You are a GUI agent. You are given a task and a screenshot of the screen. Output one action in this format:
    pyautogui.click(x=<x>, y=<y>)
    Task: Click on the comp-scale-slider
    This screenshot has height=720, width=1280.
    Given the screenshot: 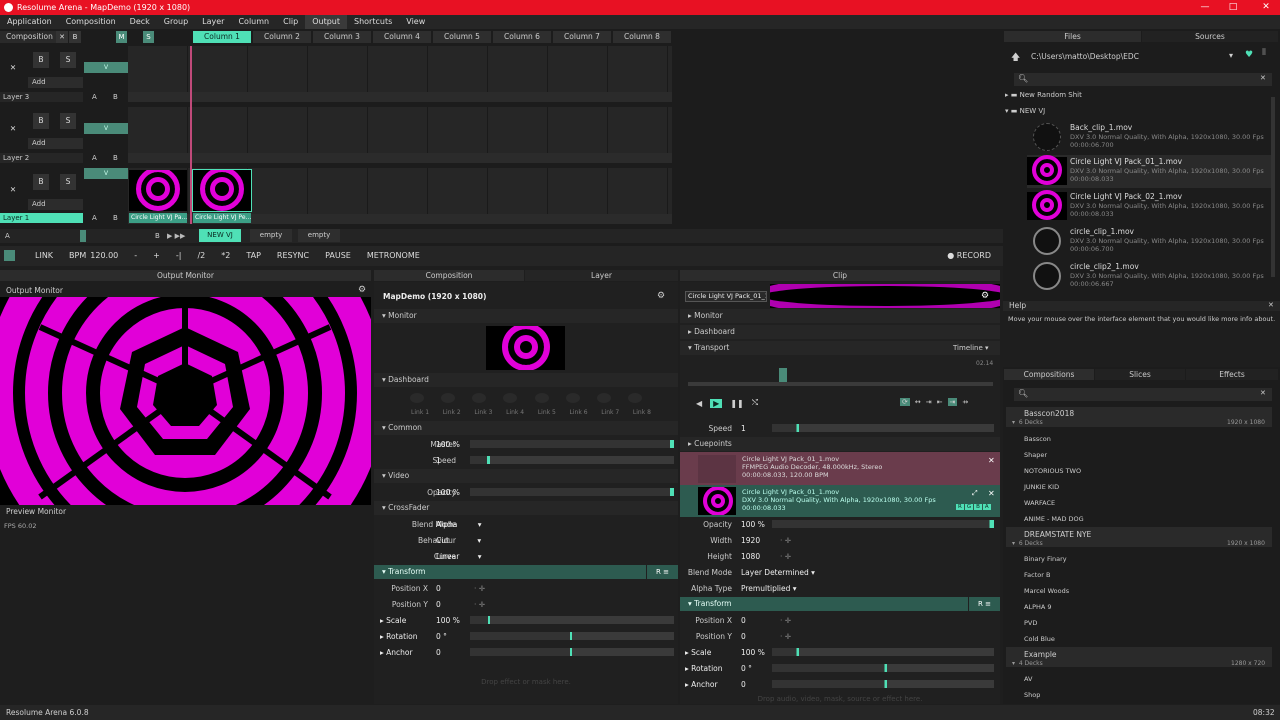 What is the action you would take?
    pyautogui.click(x=572, y=620)
    